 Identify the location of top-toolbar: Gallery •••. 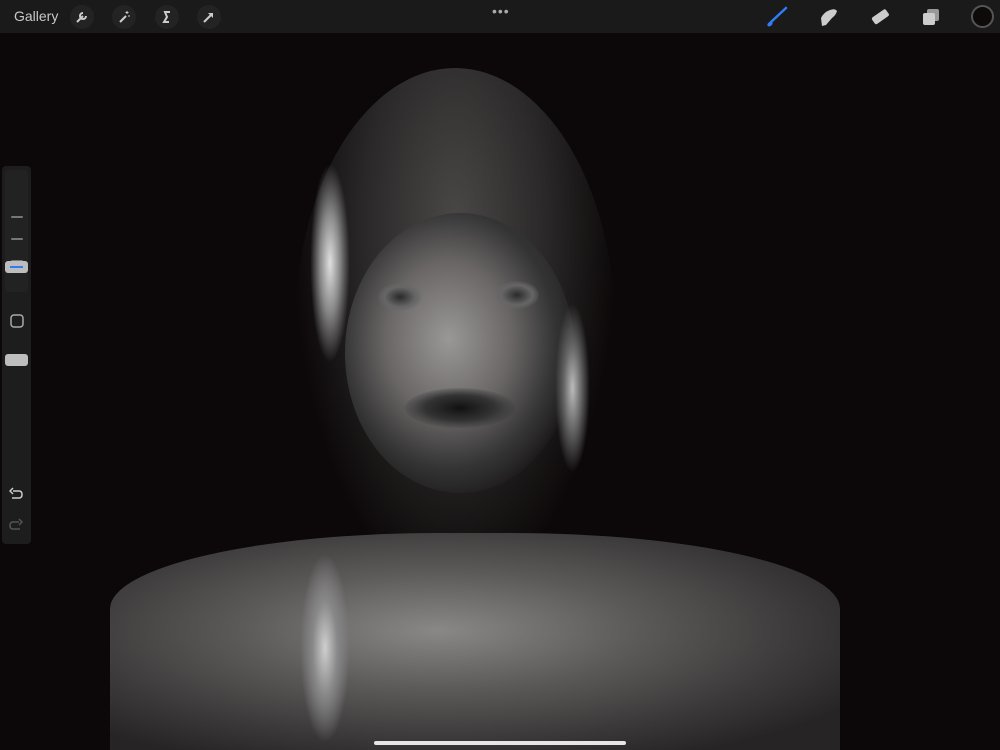
(500, 16).